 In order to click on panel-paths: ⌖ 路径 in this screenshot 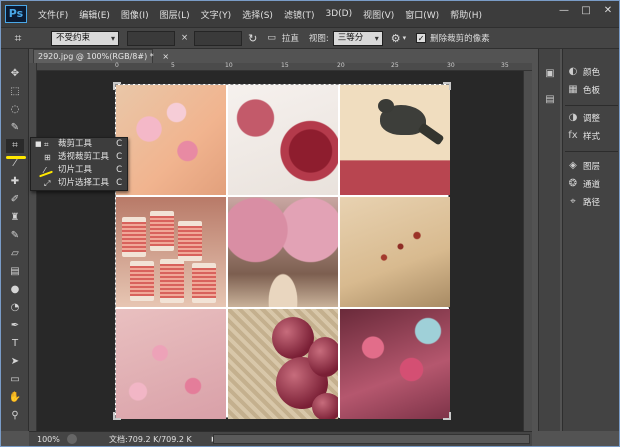, I will do `click(583, 202)`.